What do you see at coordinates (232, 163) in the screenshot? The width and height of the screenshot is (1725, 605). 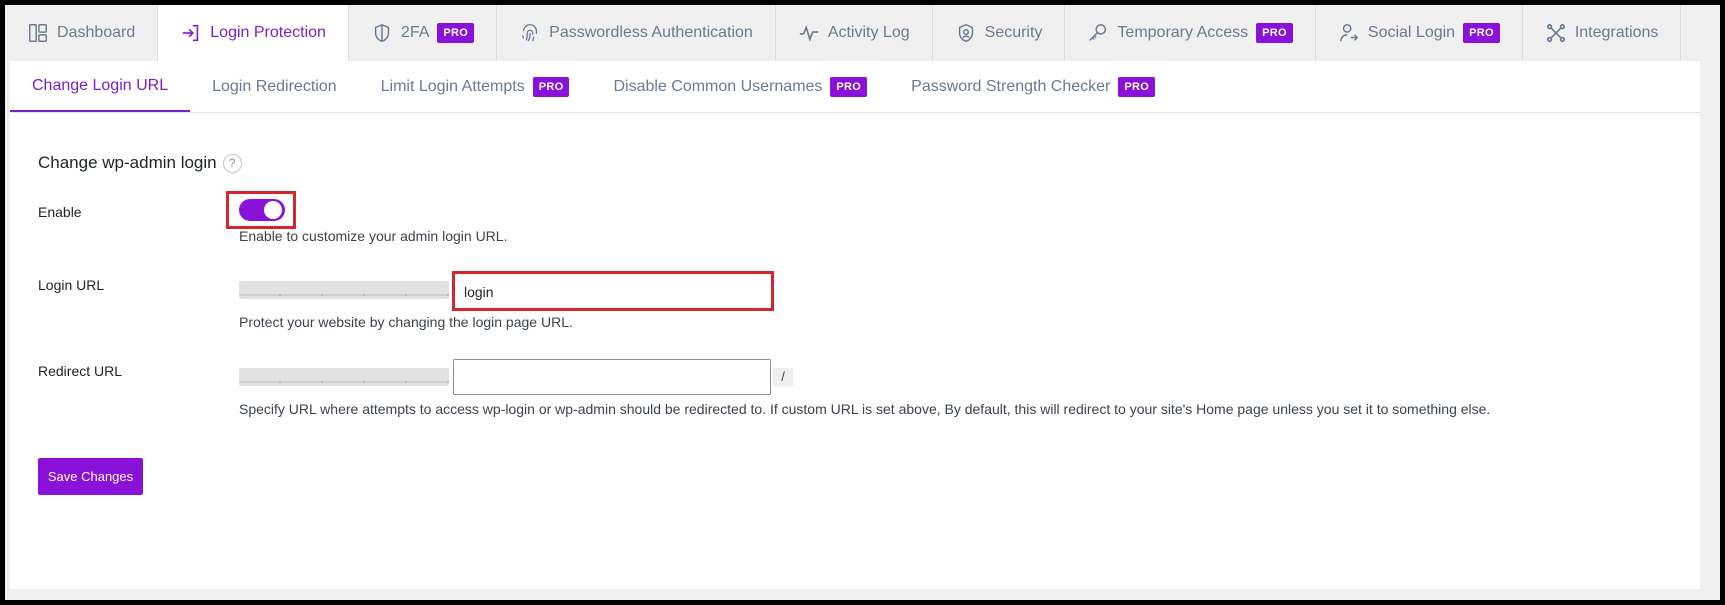 I see `help-icon: ?` at bounding box center [232, 163].